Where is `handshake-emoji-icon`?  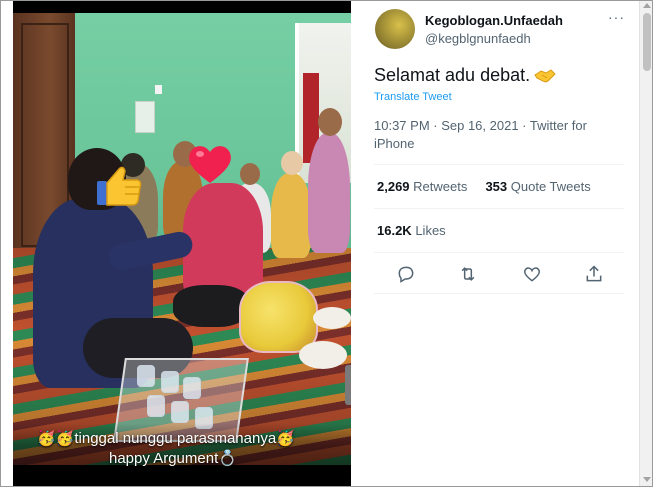
handshake-emoji-icon is located at coordinates (545, 76).